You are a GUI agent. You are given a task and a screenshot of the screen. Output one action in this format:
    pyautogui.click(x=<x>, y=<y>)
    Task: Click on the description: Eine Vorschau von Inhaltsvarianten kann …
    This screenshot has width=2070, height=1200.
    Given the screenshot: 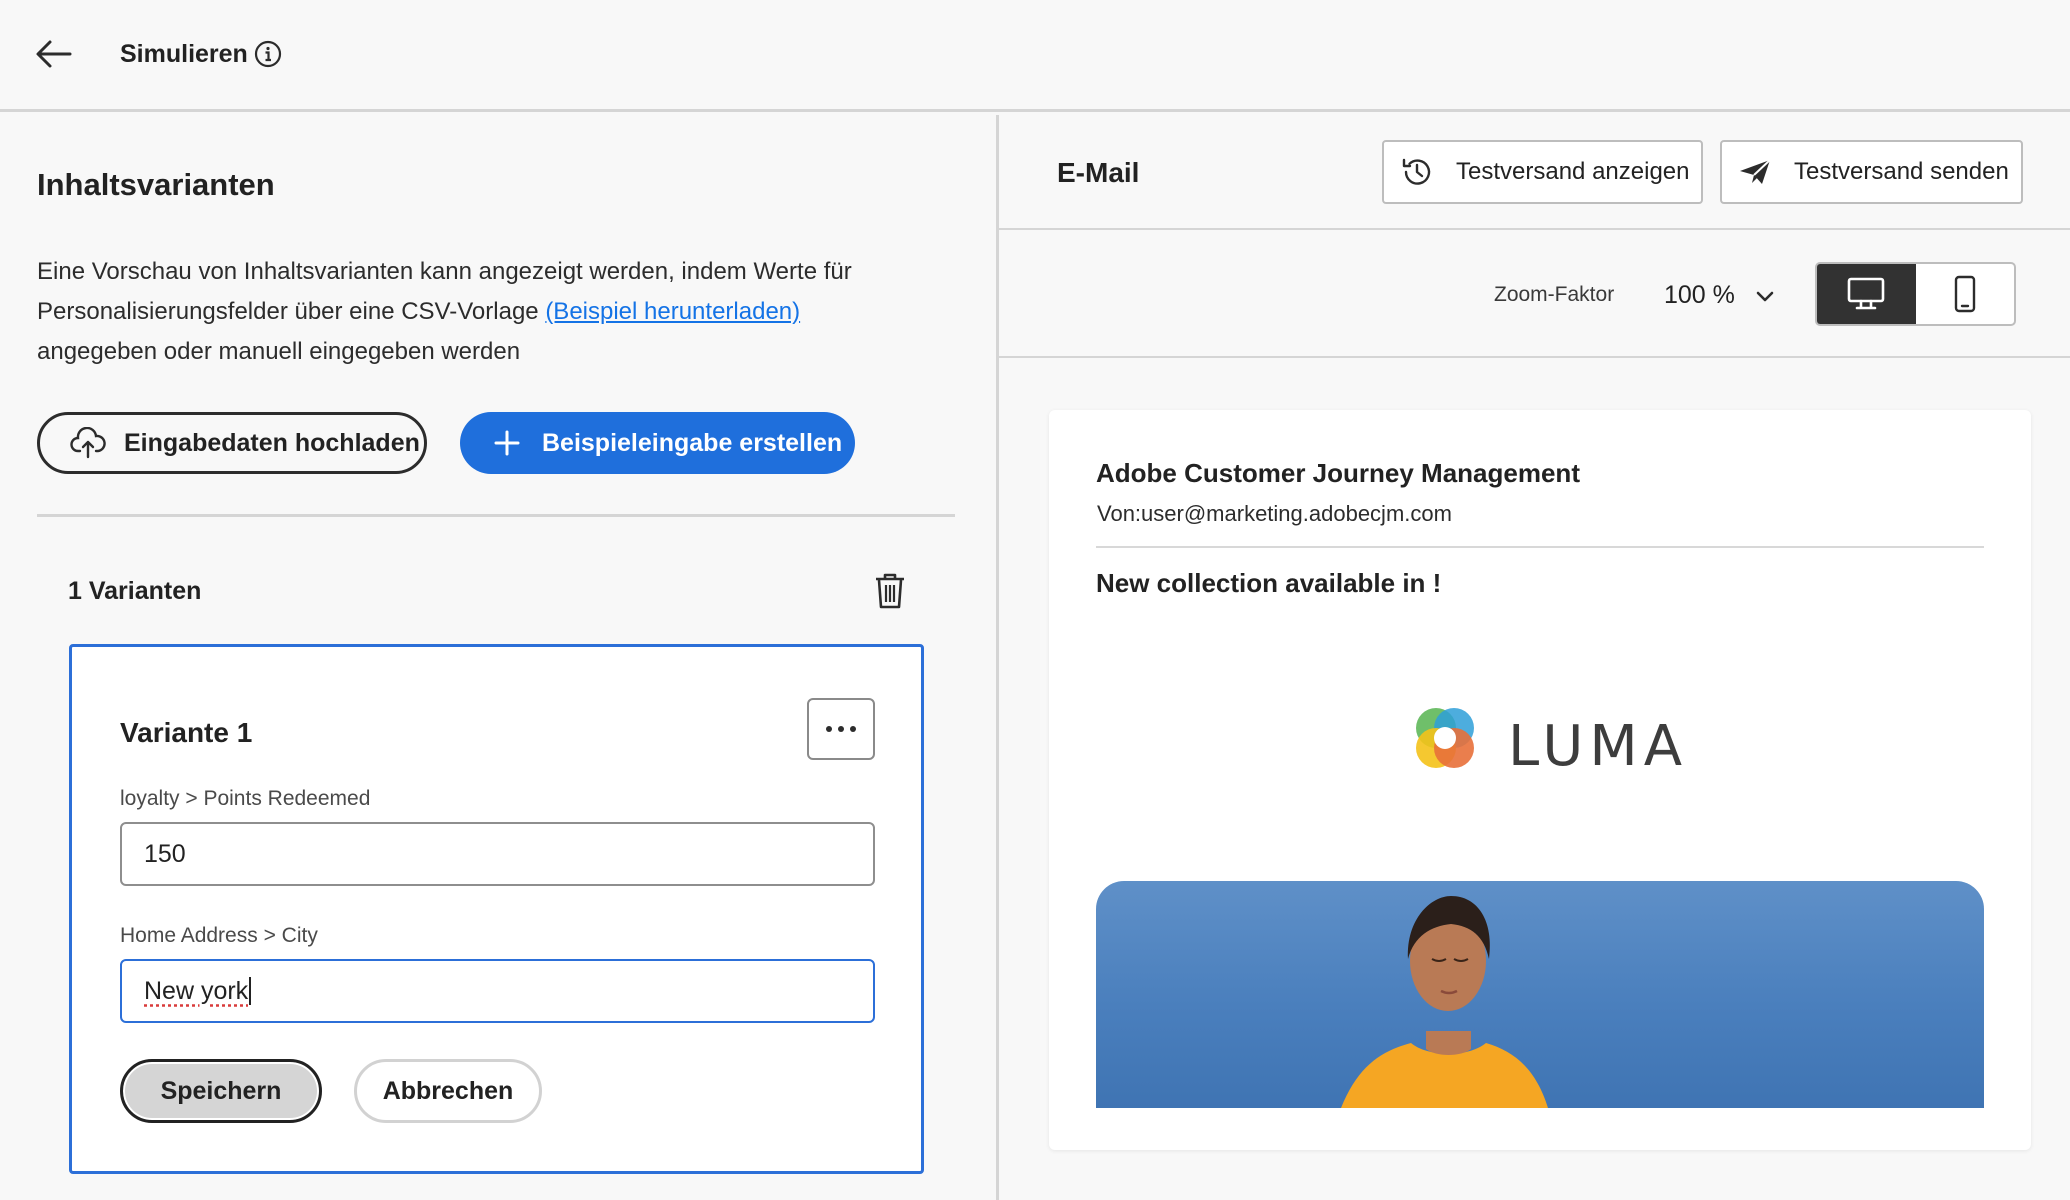 What is the action you would take?
    pyautogui.click(x=467, y=312)
    